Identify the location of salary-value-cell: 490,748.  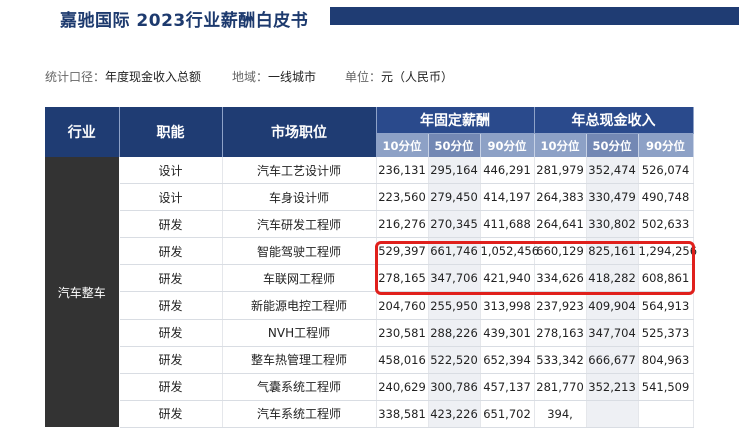
(666, 197).